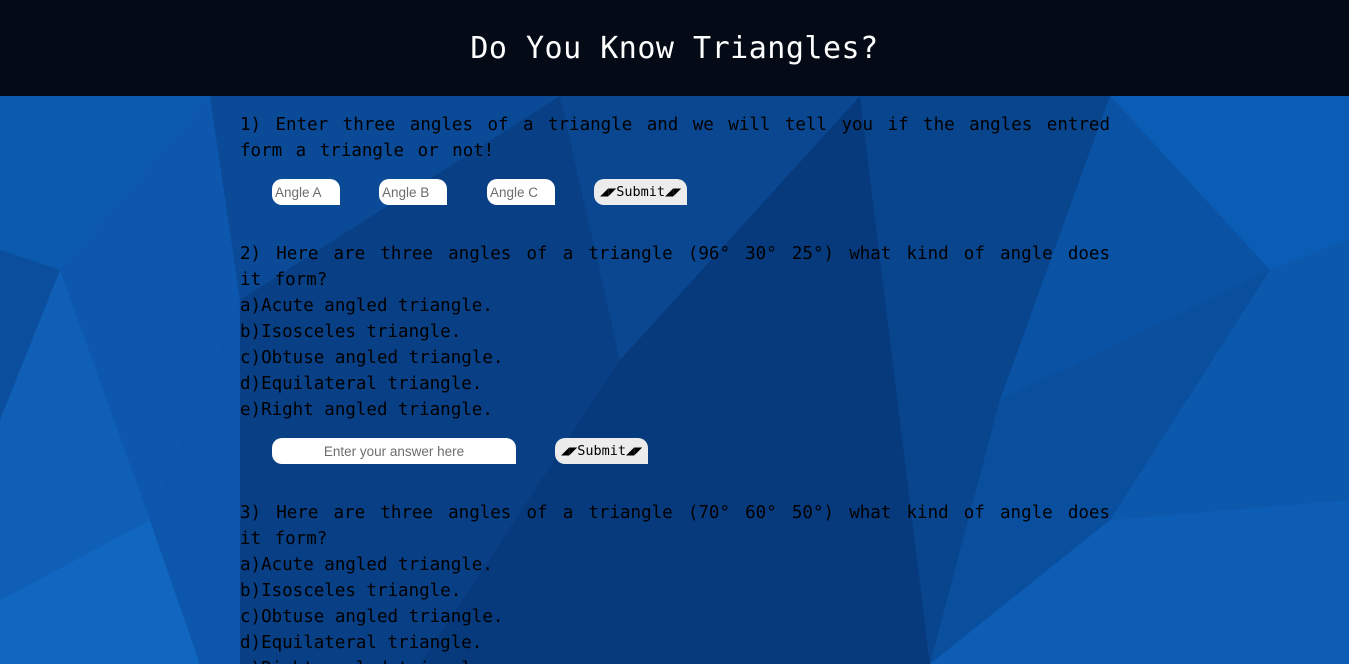  What do you see at coordinates (691, 451) in the screenshot?
I see `answer-input-row: ◢◤Submit◢◤` at bounding box center [691, 451].